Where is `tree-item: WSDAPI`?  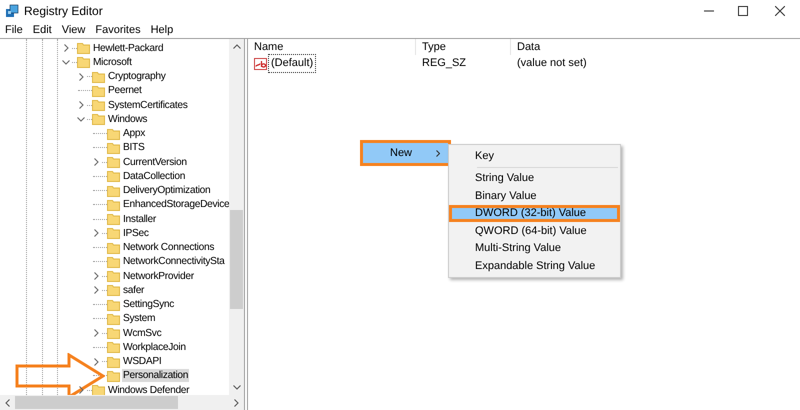 tree-item: WSDAPI is located at coordinates (142, 361).